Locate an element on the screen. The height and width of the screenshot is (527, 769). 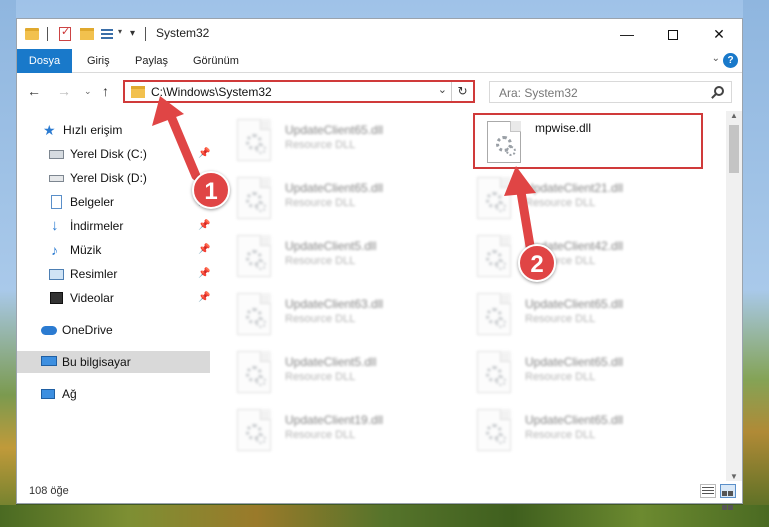
window-title: System32 is located at coordinates (183, 33).